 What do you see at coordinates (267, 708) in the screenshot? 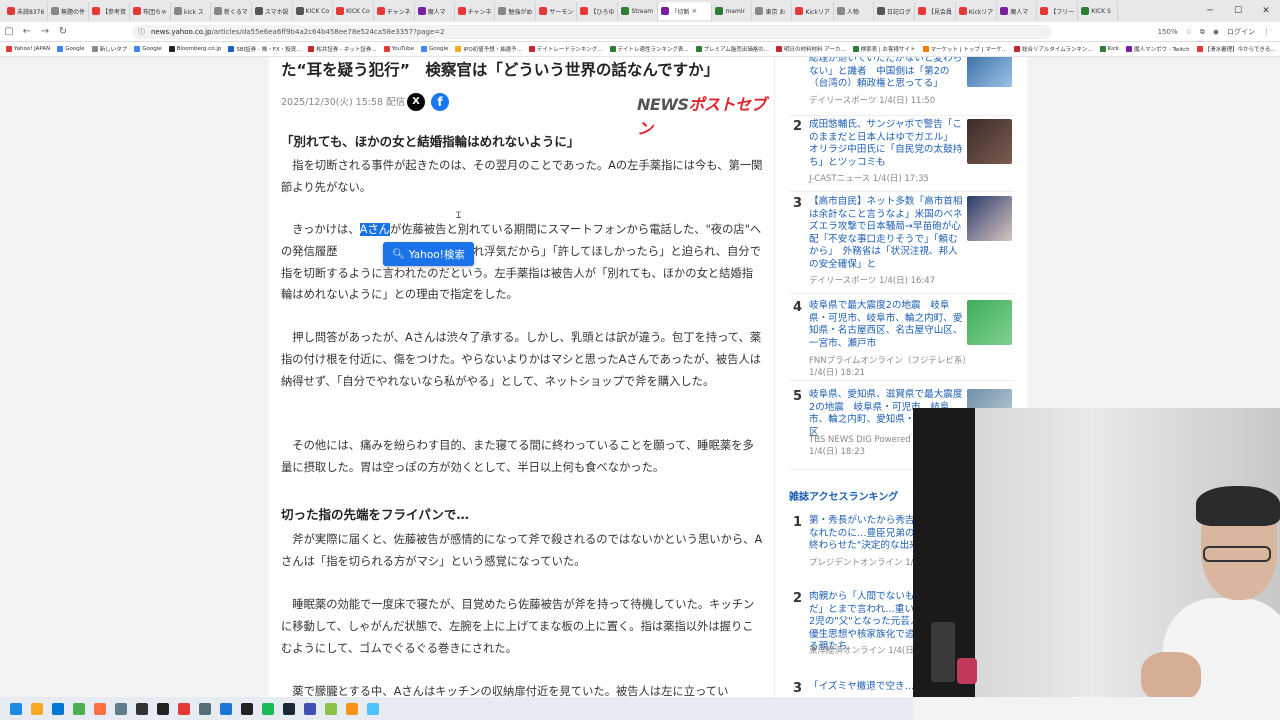
I see `spotify-icon` at bounding box center [267, 708].